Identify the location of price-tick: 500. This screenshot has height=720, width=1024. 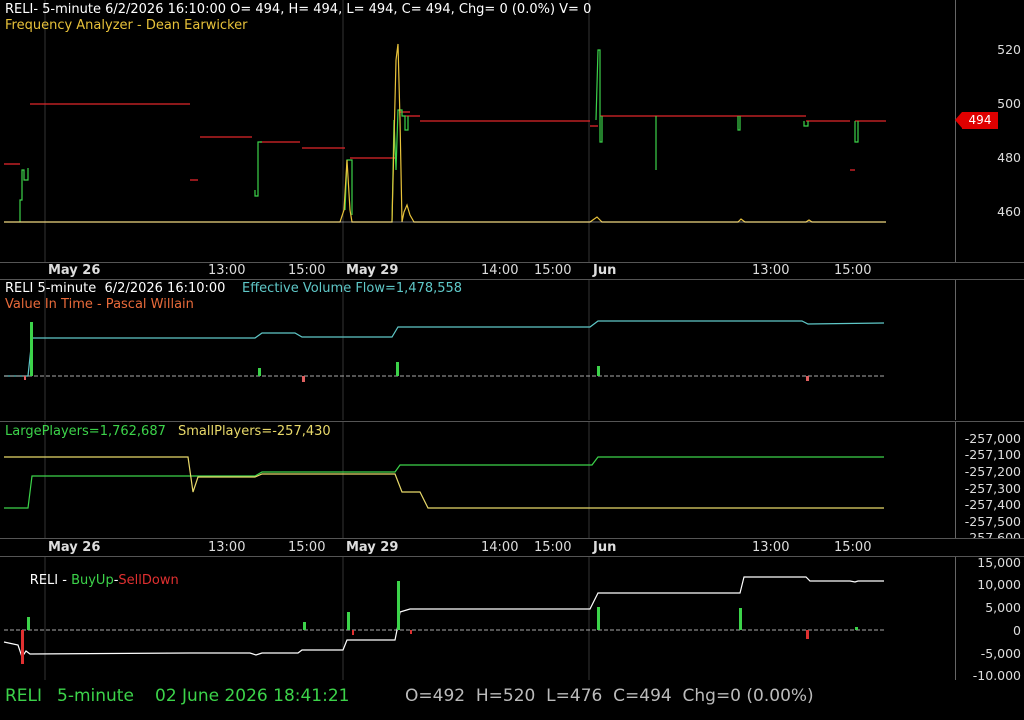
(1009, 103).